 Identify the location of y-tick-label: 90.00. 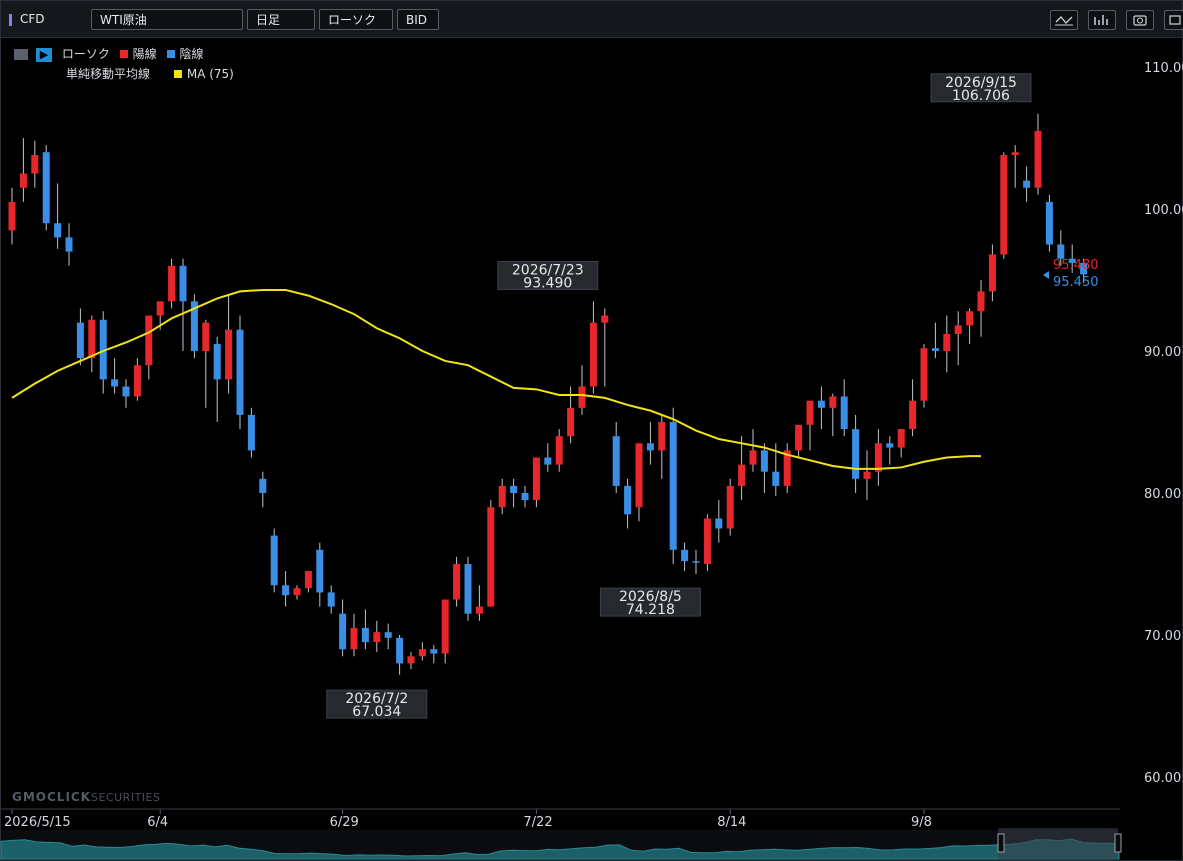
(1162, 352).